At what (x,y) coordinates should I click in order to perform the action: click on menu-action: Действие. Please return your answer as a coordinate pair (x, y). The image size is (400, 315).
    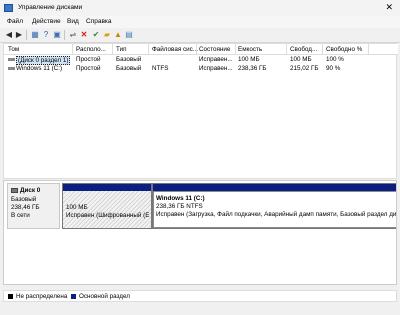
    Looking at the image, I should click on (46, 21).